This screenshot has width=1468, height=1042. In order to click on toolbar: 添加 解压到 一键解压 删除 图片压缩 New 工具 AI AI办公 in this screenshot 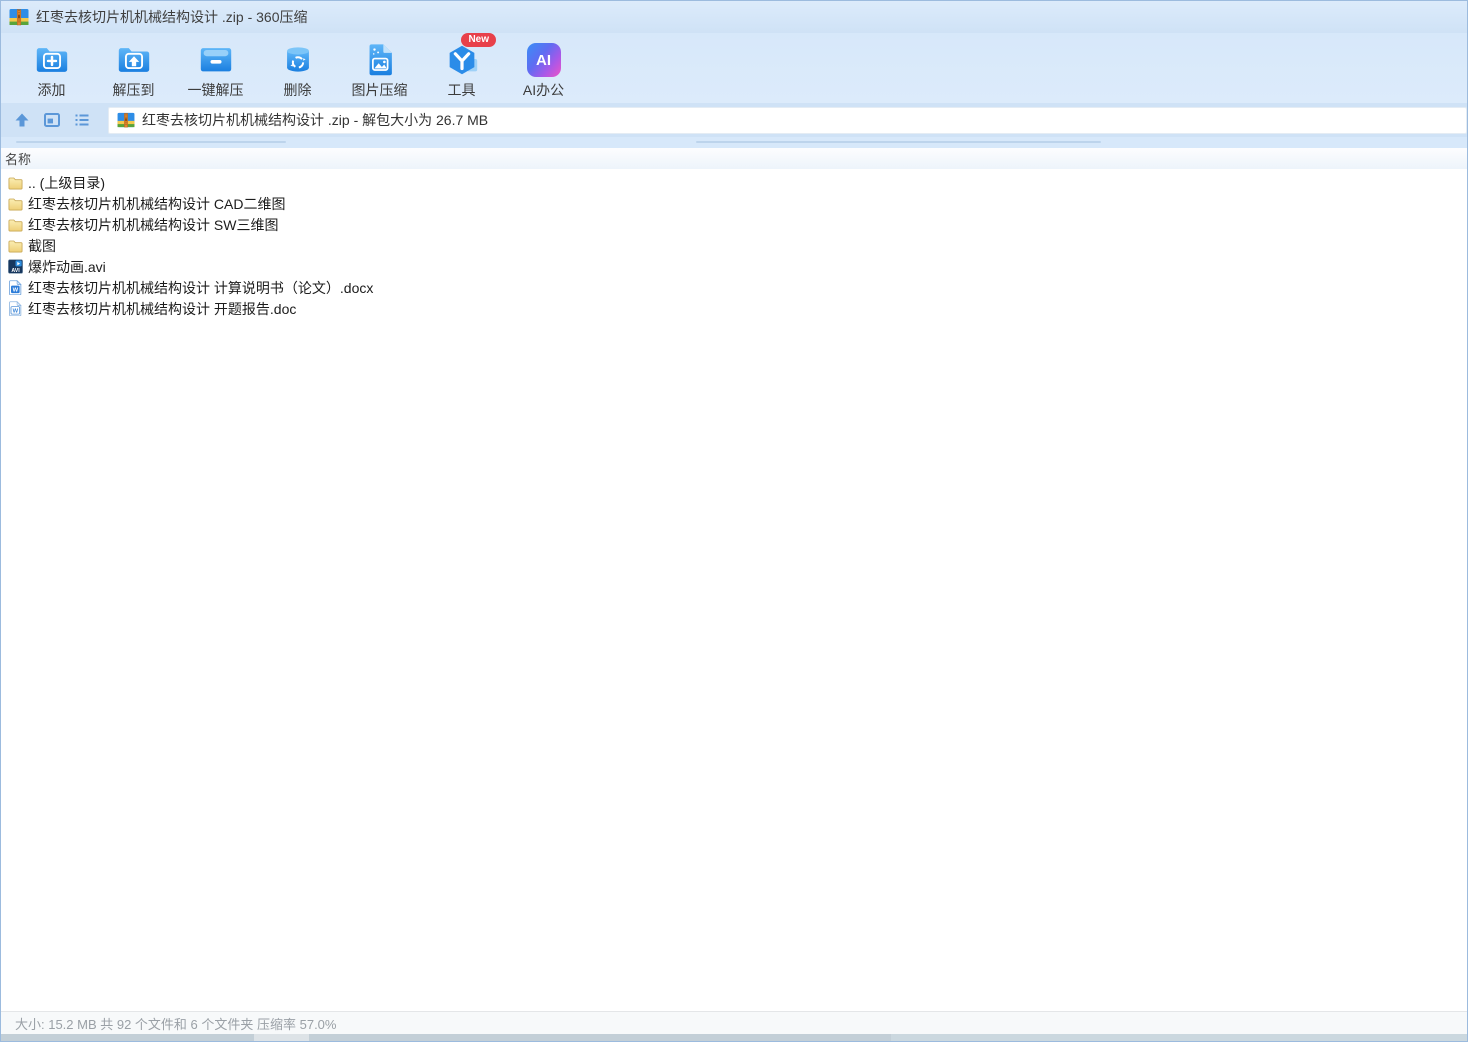, I will do `click(734, 68)`.